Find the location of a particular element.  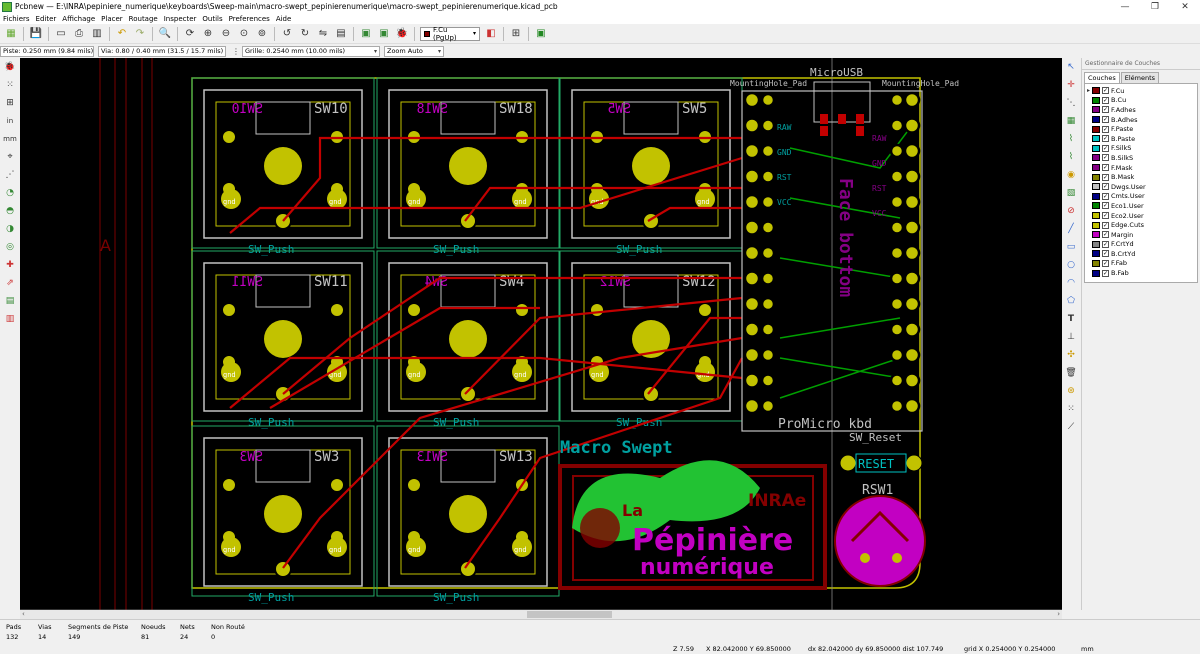

menu-inspecter: Inspecter is located at coordinates (180, 19).